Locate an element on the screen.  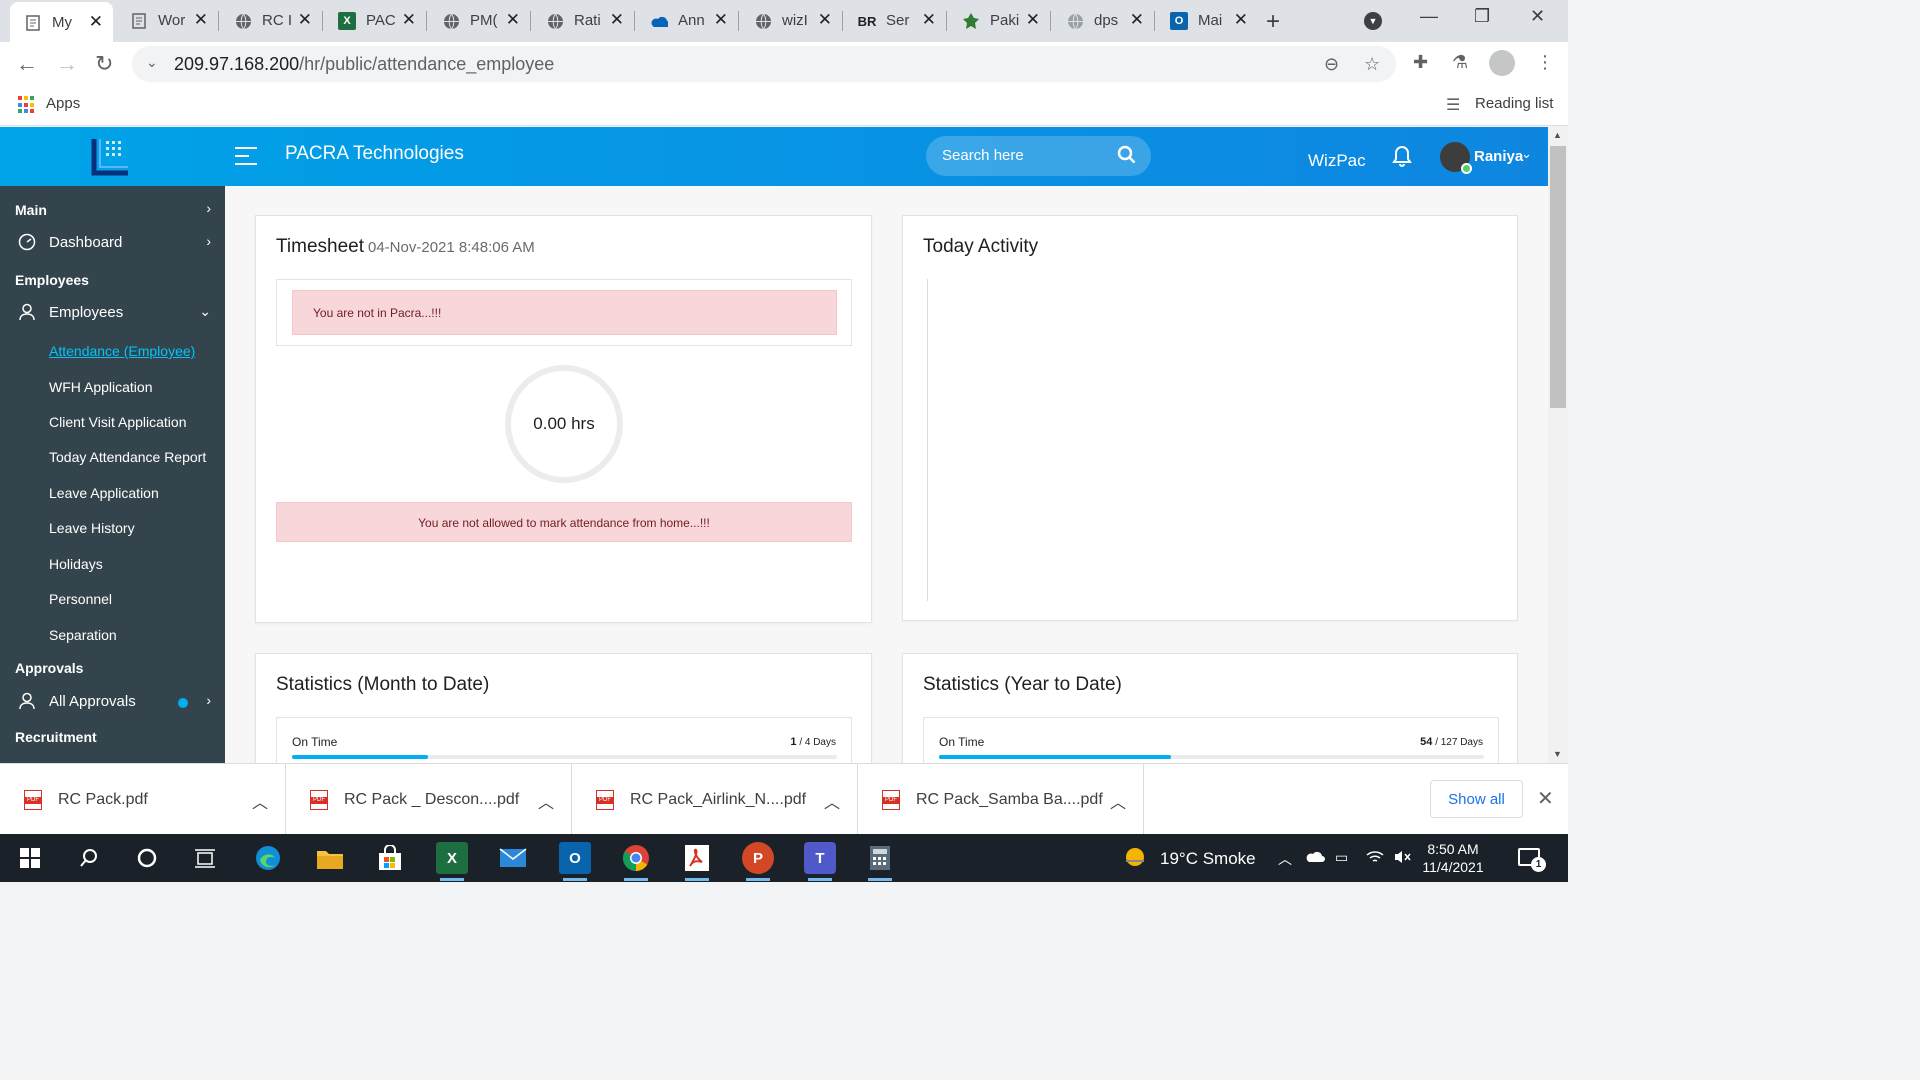
sidebar-item-dashboard: Dashboard › is located at coordinates (112, 244).